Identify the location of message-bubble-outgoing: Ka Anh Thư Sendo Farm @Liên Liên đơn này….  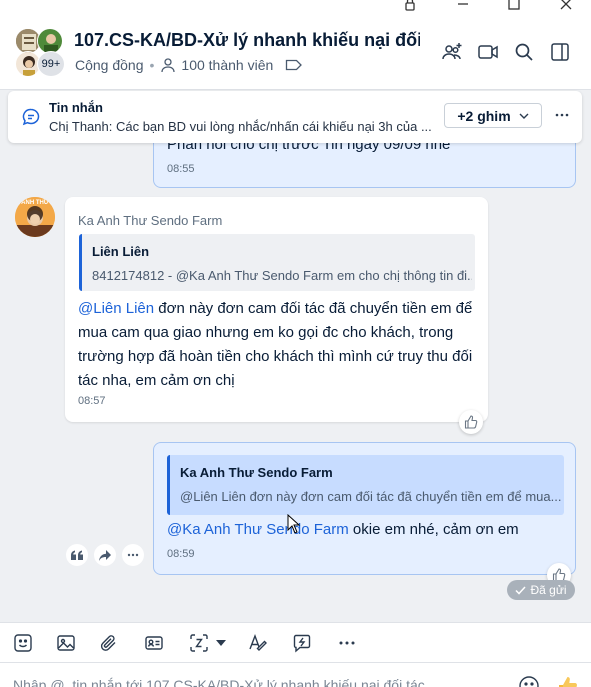
(364, 508).